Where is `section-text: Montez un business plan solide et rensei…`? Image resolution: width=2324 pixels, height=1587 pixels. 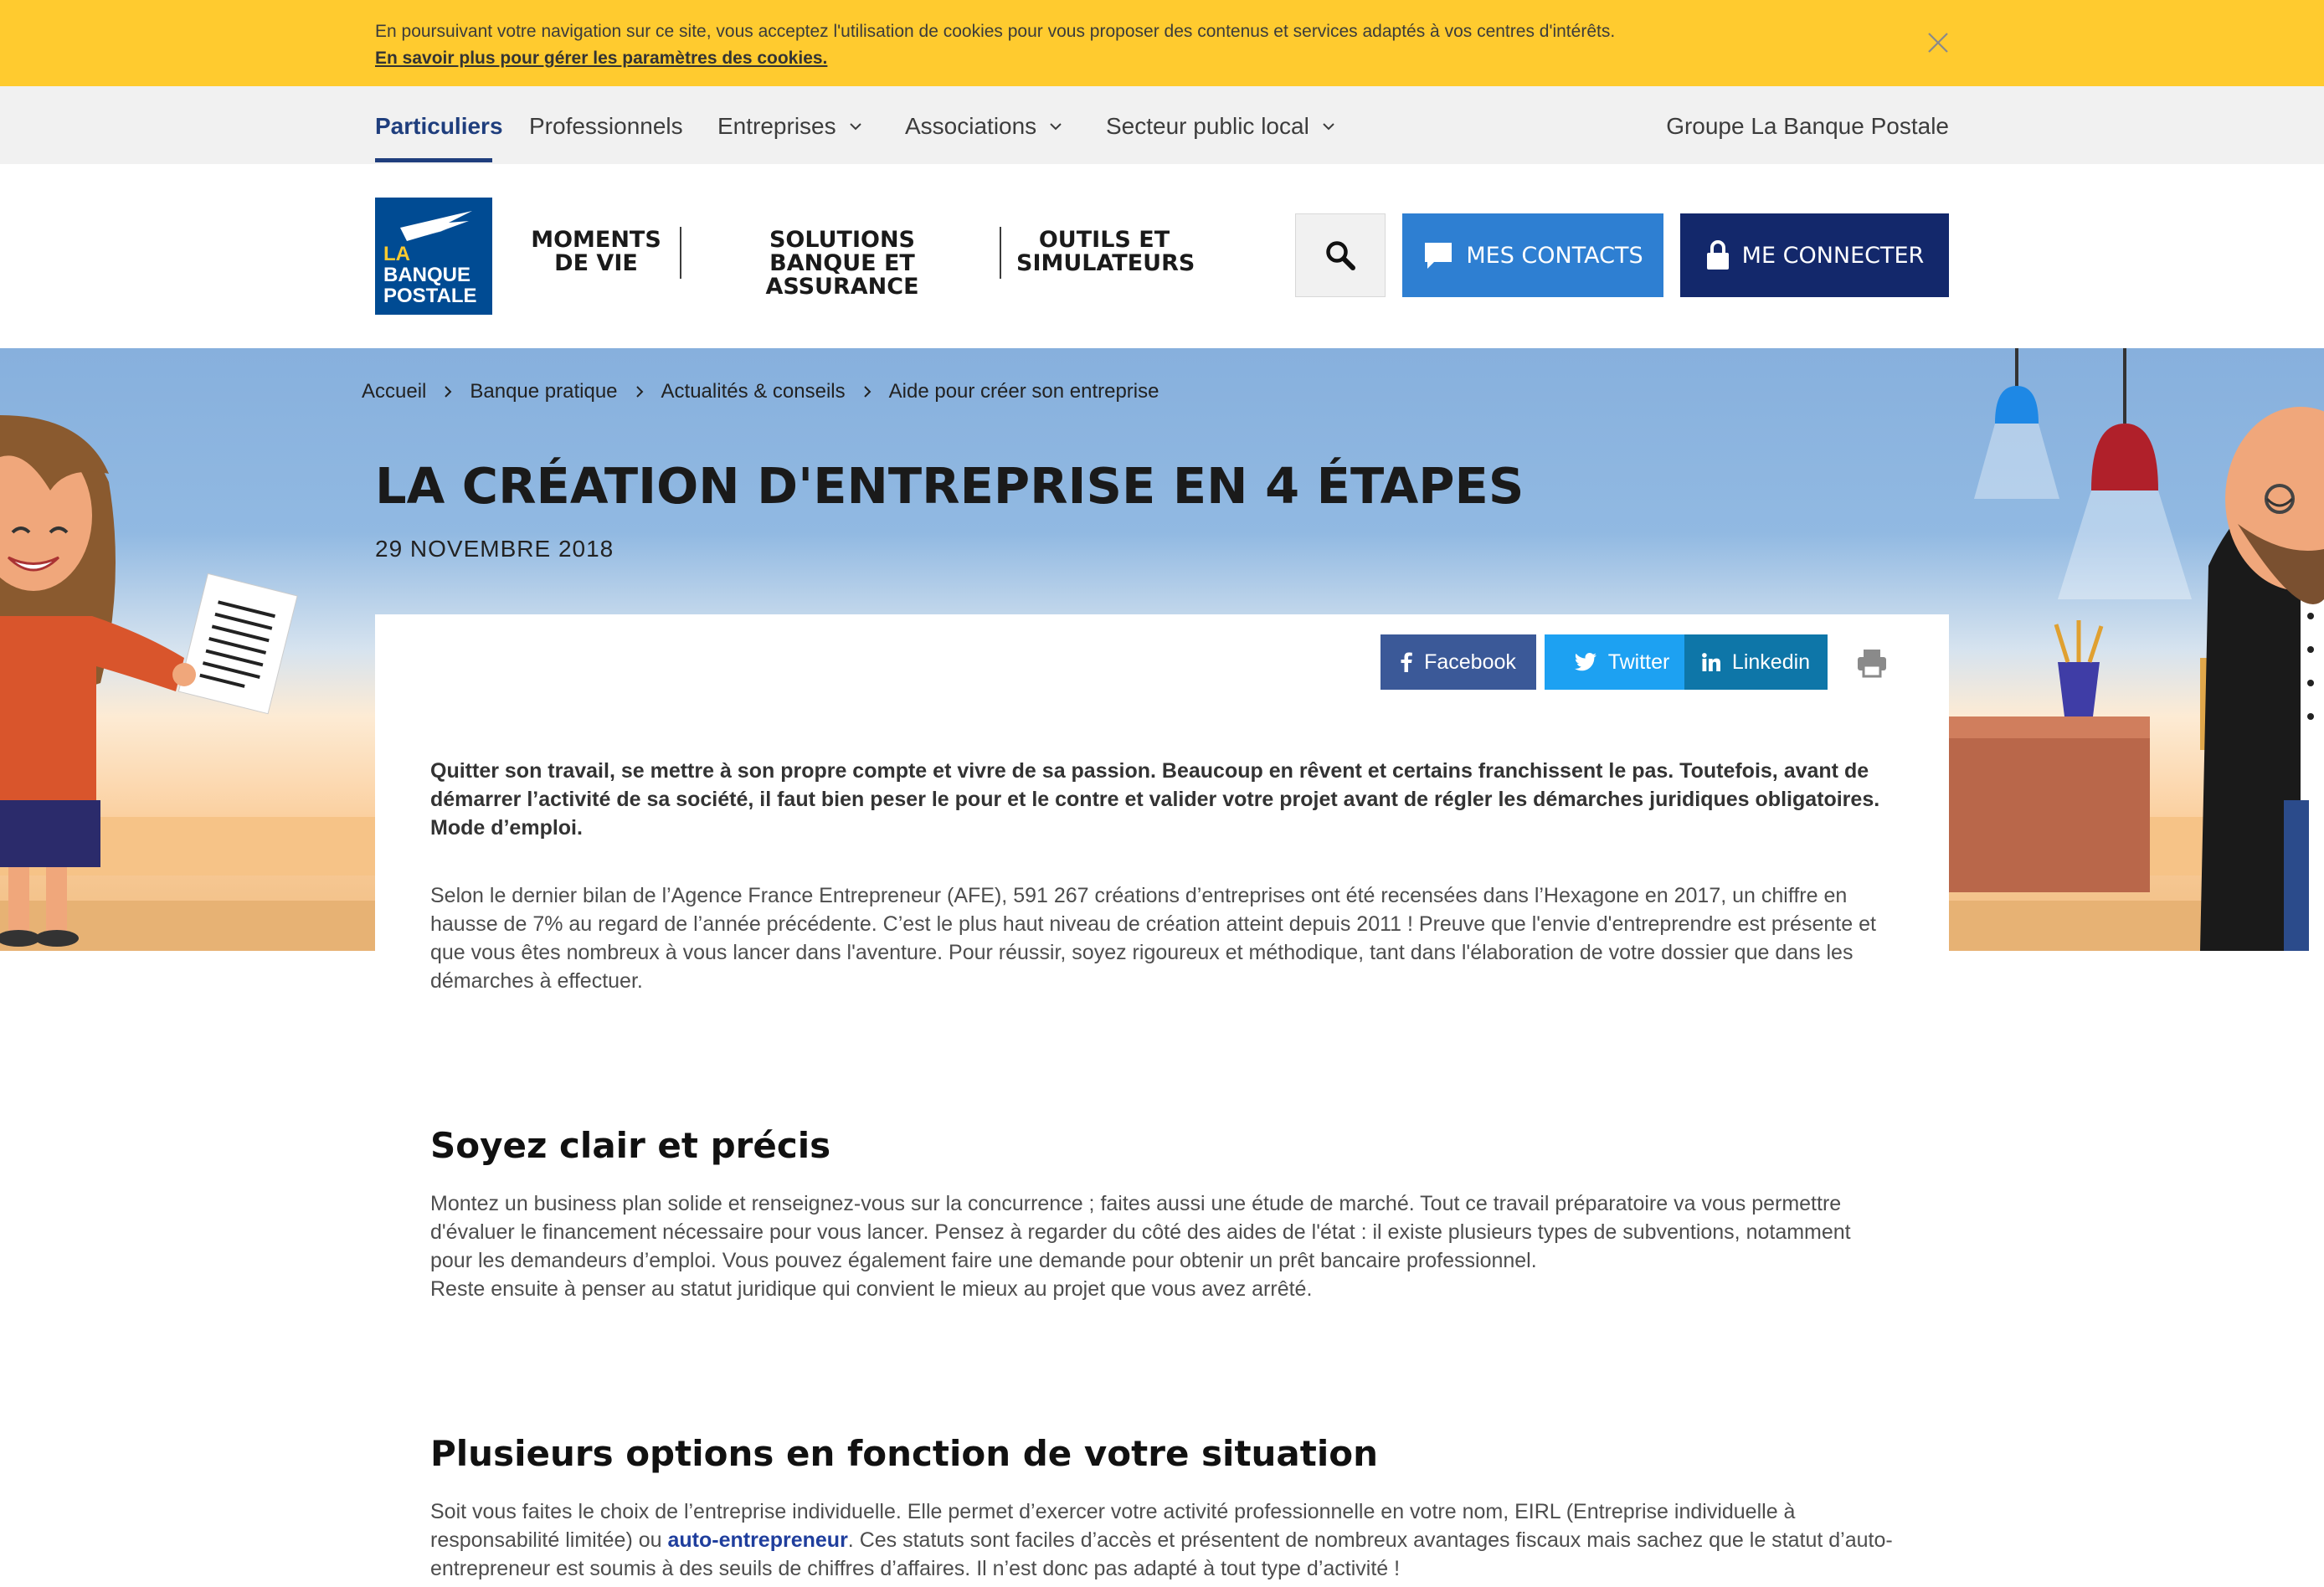
section-text: Montez un business plan solide et rensei… is located at coordinates (1140, 1232).